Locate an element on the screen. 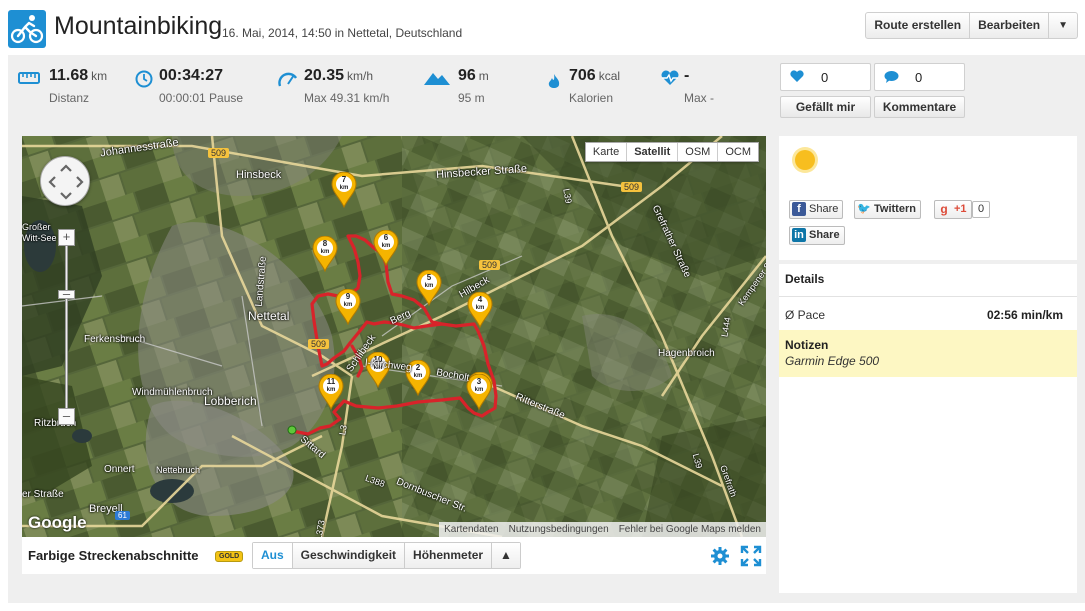 This screenshot has width=1085, height=611. distance-label: Distanz is located at coordinates (69, 98).